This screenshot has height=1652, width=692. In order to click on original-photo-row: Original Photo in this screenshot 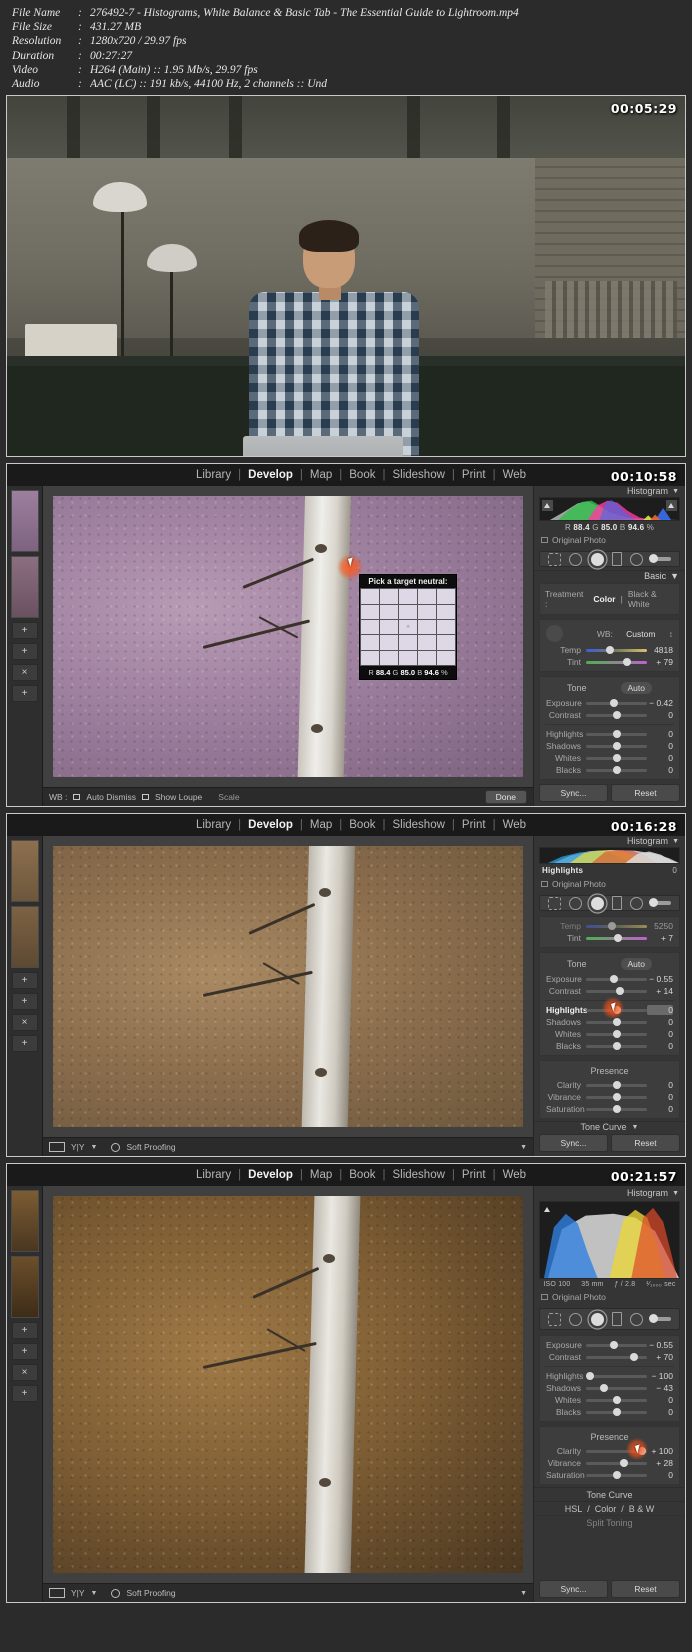, I will do `click(609, 884)`.